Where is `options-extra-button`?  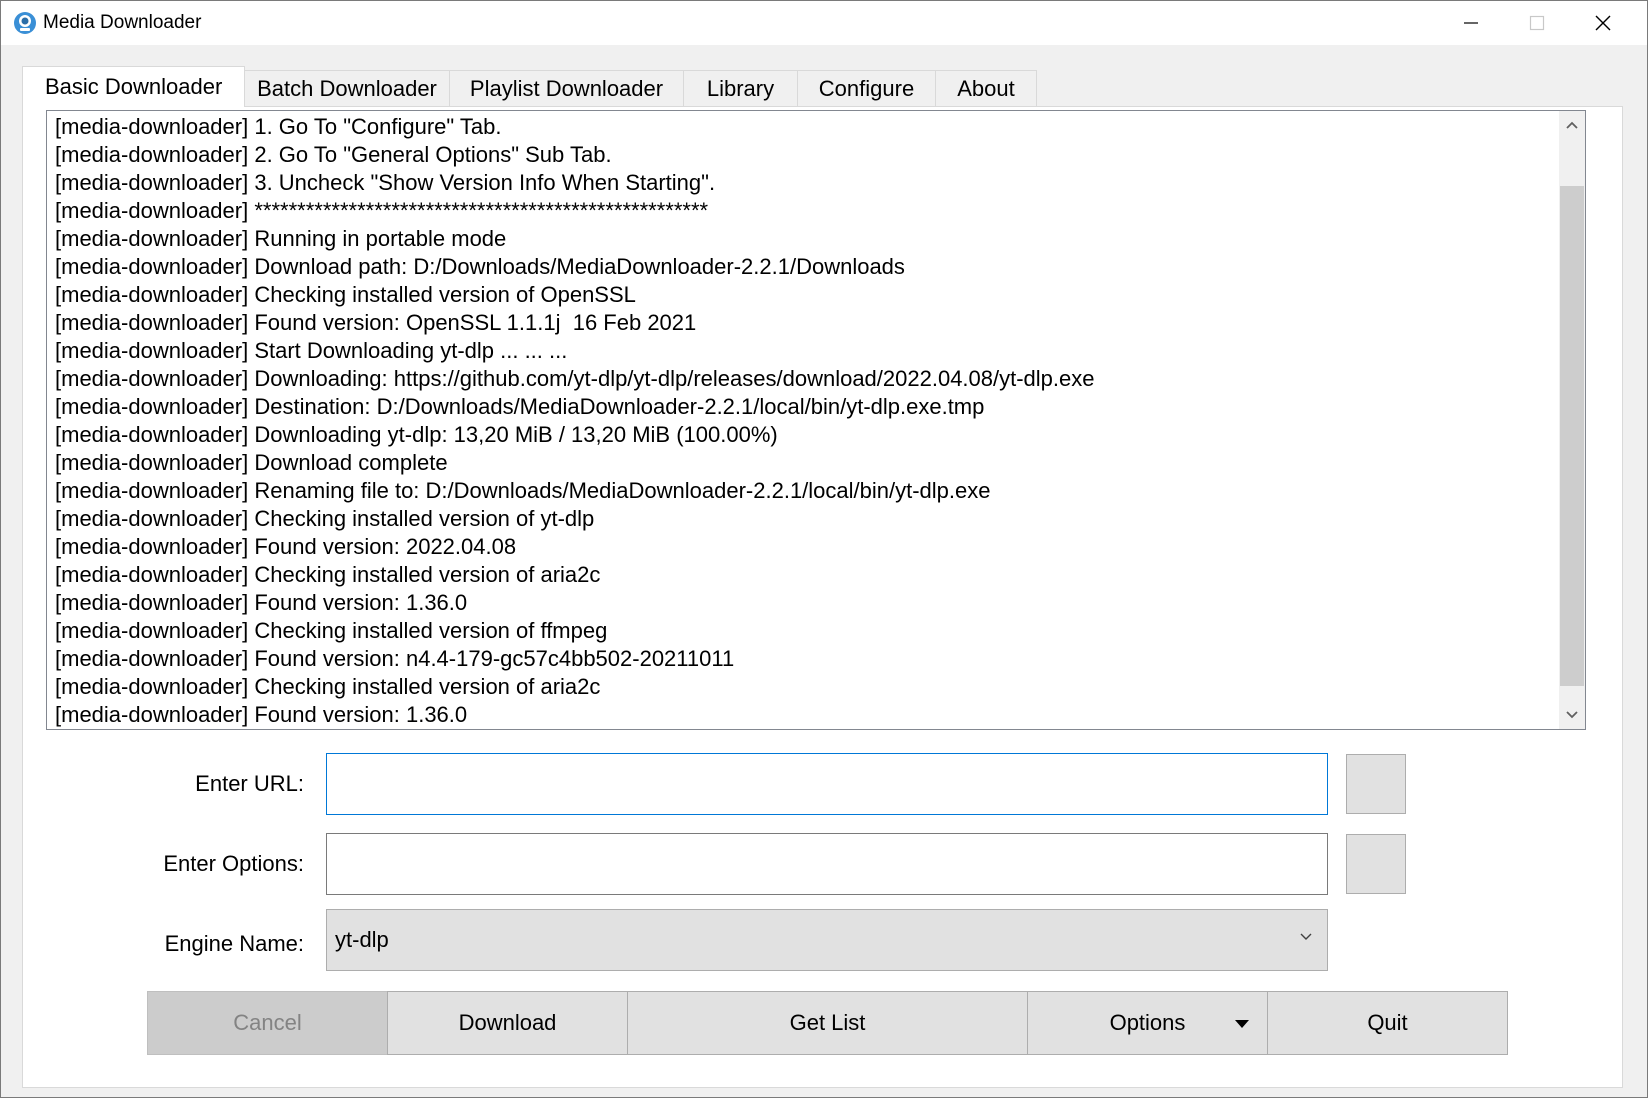
options-extra-button is located at coordinates (1376, 864).